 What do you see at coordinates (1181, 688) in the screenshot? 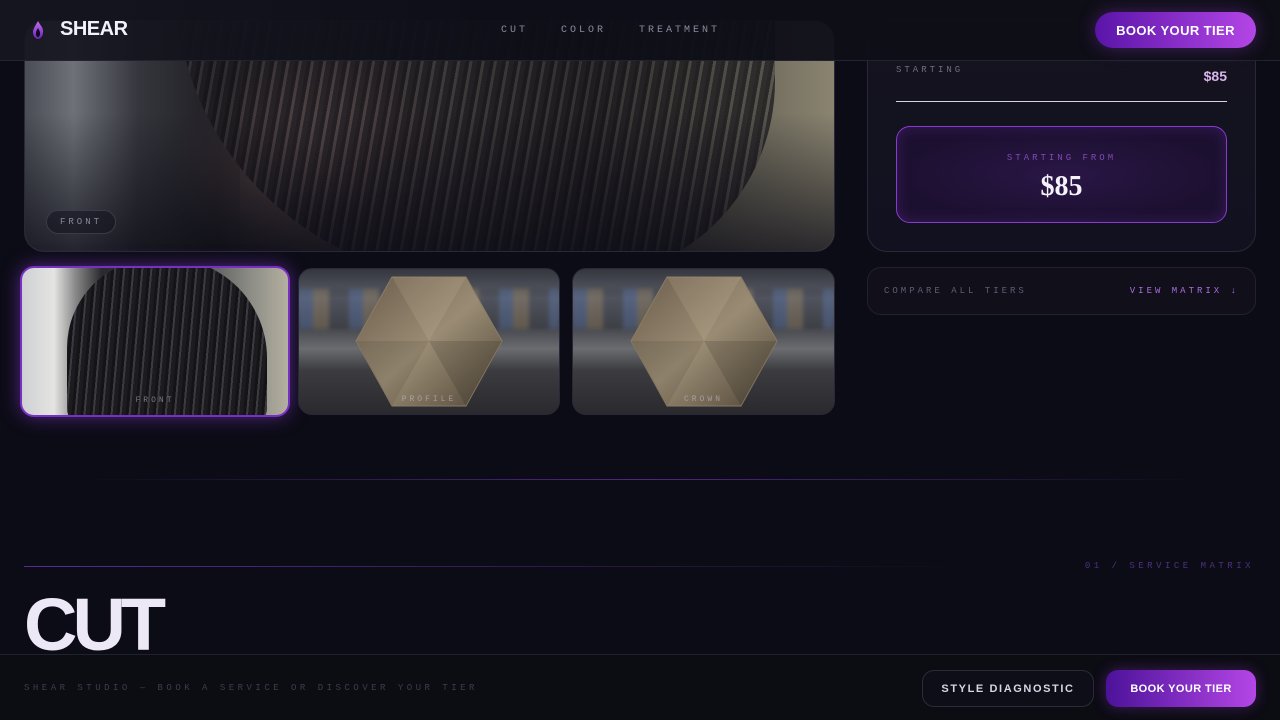
I see `book-your-tier-button-bottom: BOOK YOUR TIER` at bounding box center [1181, 688].